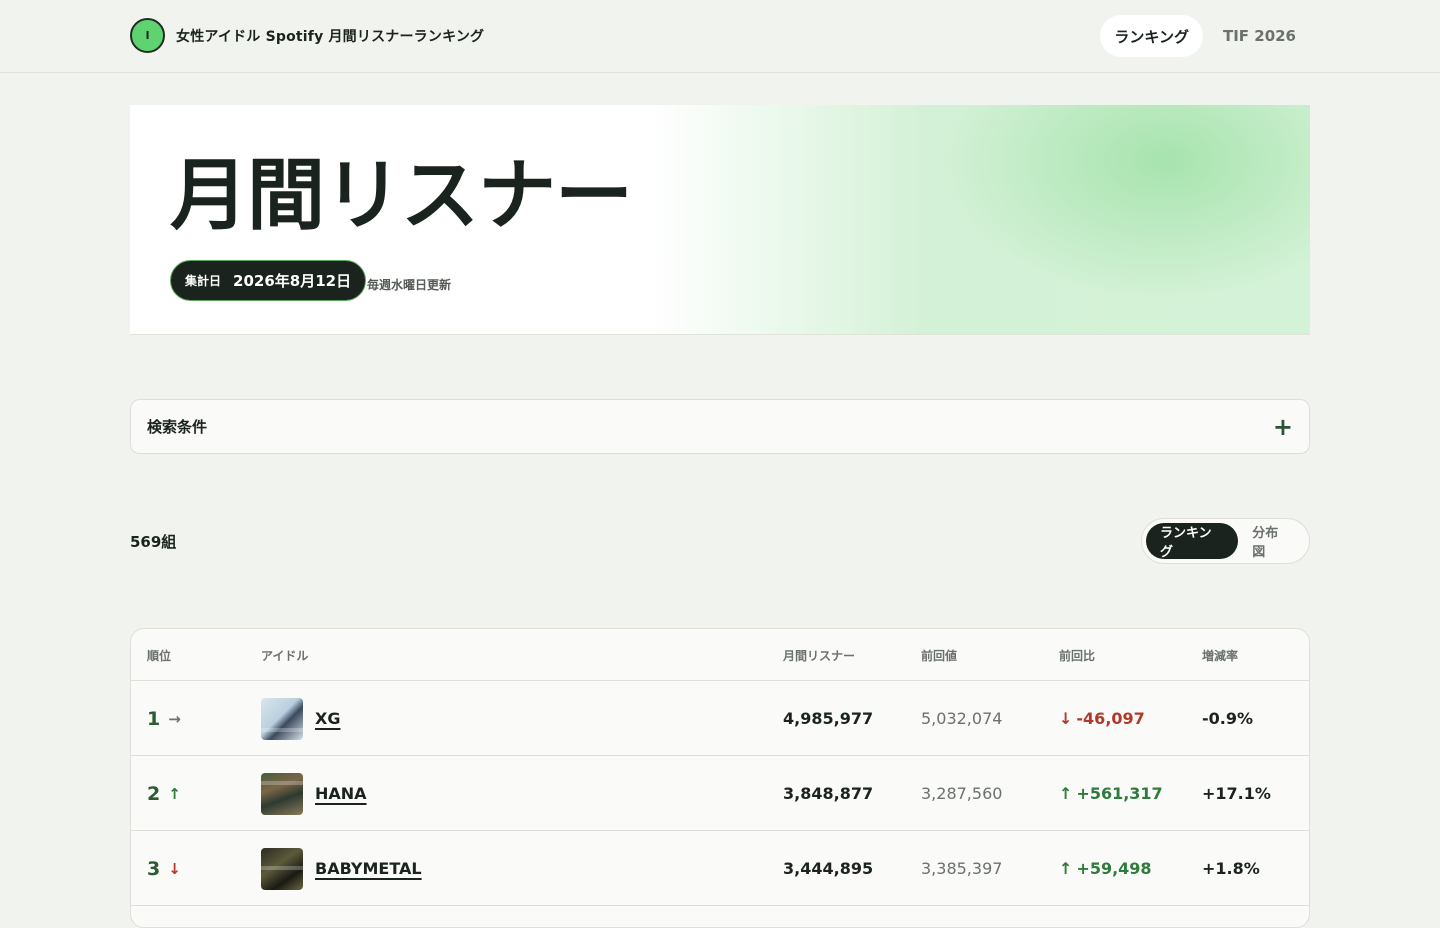  Describe the element at coordinates (174, 718) in the screenshot. I see `trend-flat-icon: →` at that location.